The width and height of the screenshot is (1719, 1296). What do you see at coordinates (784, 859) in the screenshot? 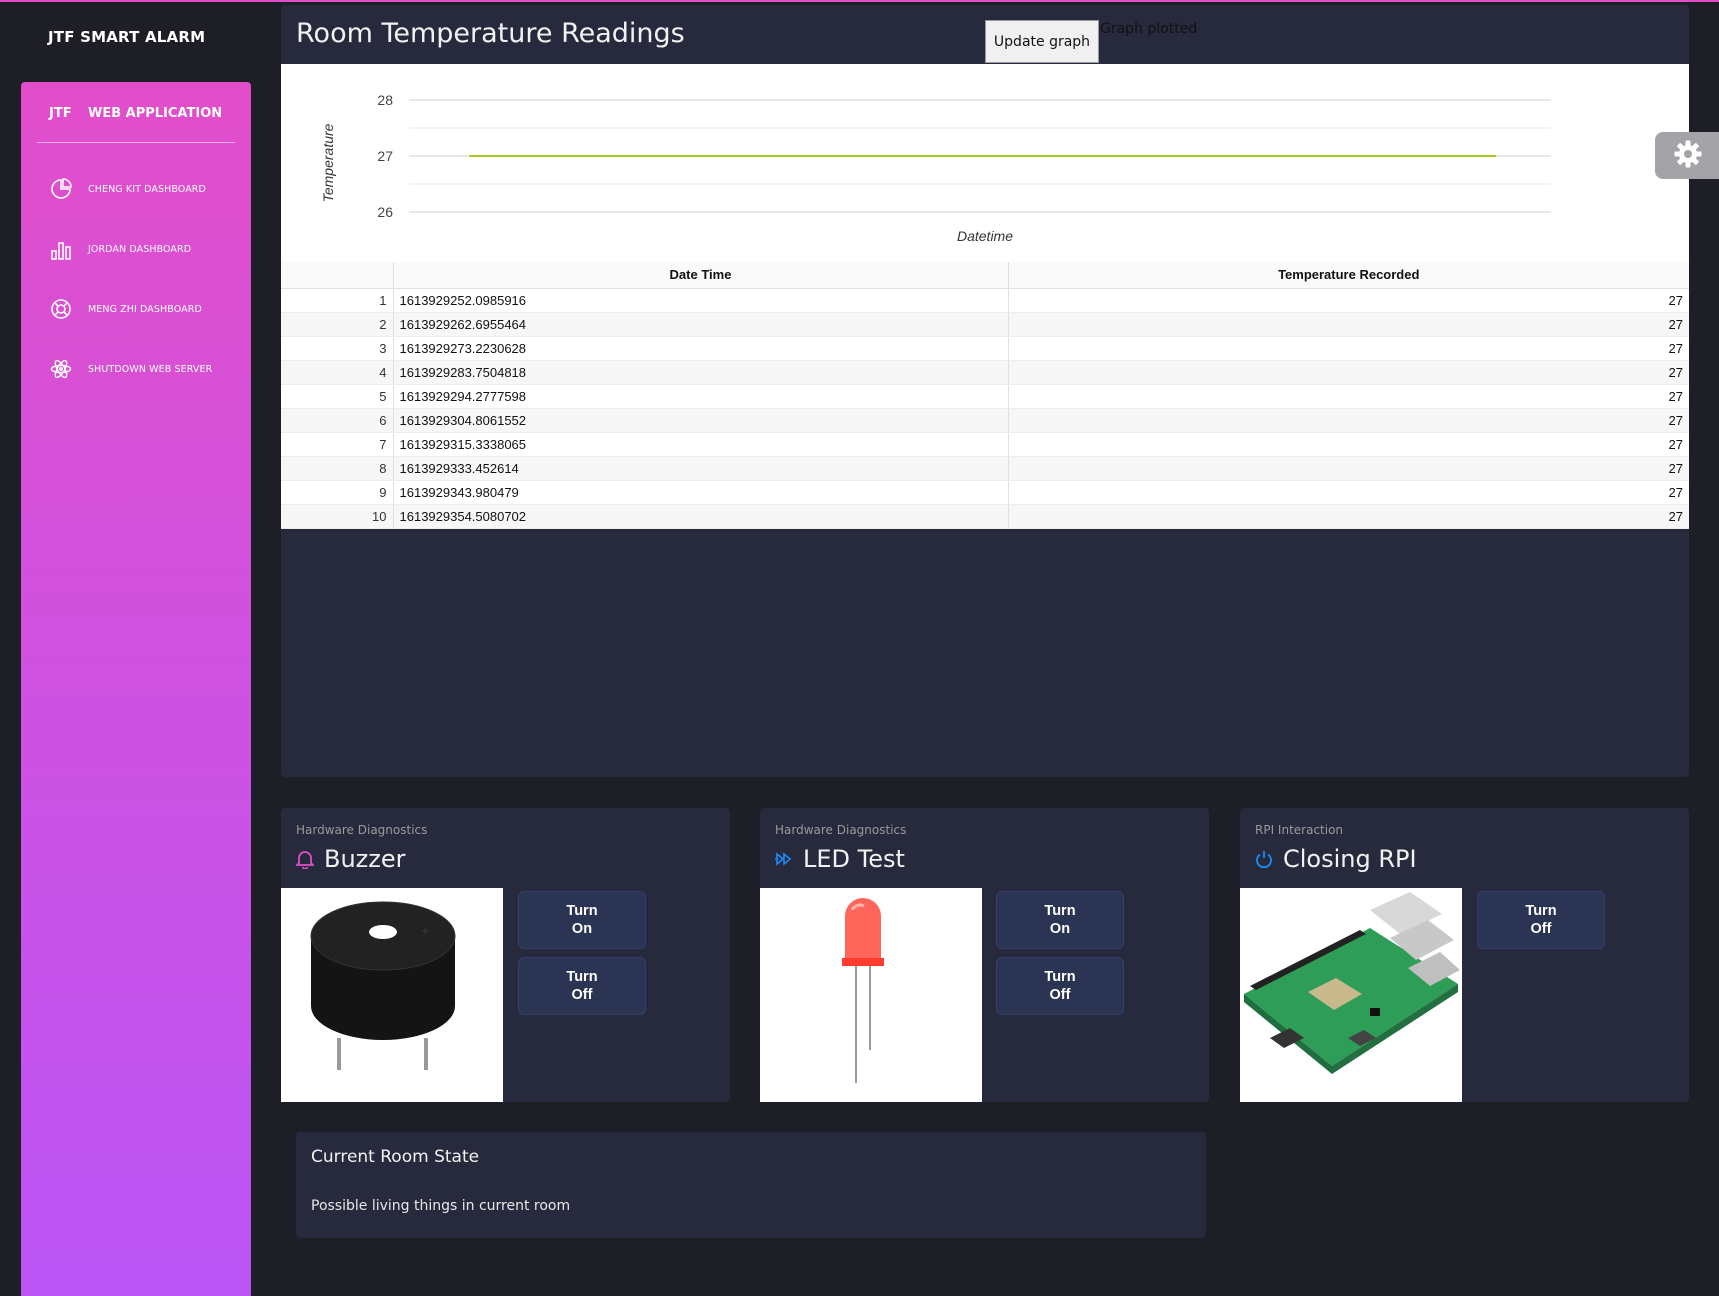
I see `fast-forward-icon` at bounding box center [784, 859].